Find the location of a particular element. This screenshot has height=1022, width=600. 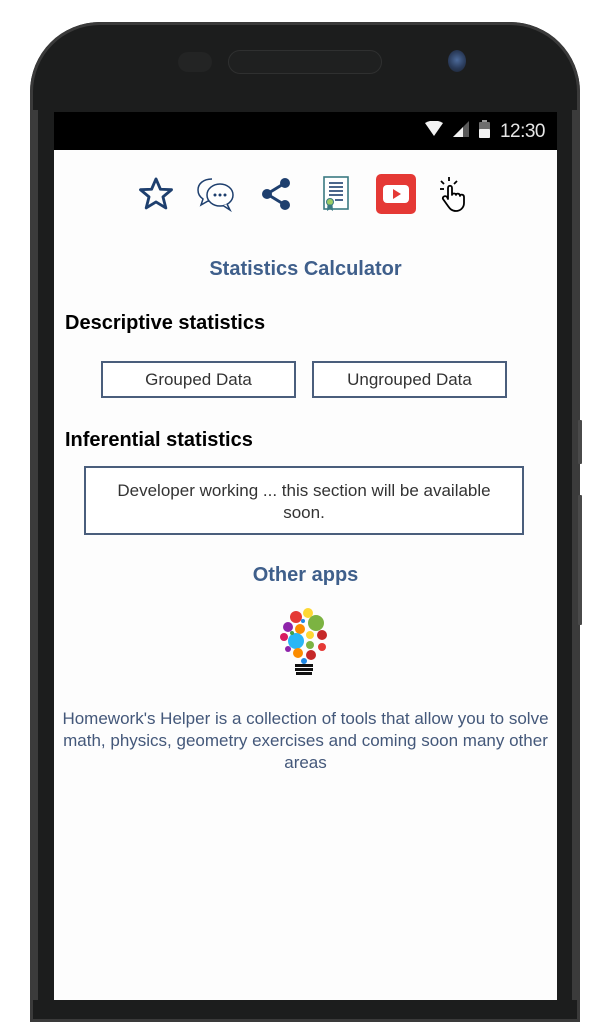

front-camera is located at coordinates (457, 61).